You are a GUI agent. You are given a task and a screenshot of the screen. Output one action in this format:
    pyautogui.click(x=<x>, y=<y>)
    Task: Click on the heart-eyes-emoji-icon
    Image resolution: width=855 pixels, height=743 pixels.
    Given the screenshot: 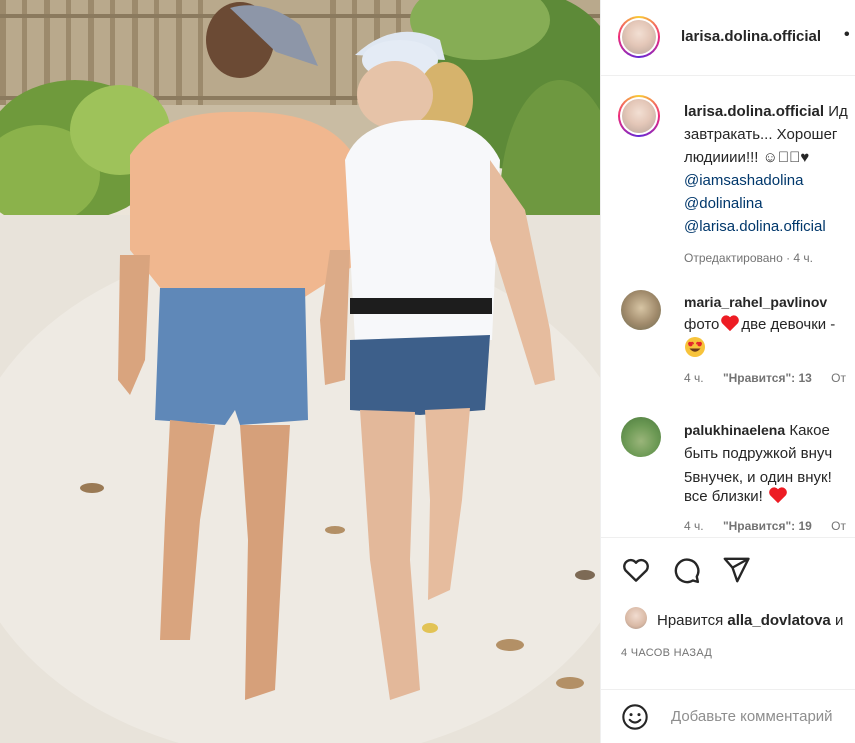 What is the action you would take?
    pyautogui.click(x=695, y=349)
    